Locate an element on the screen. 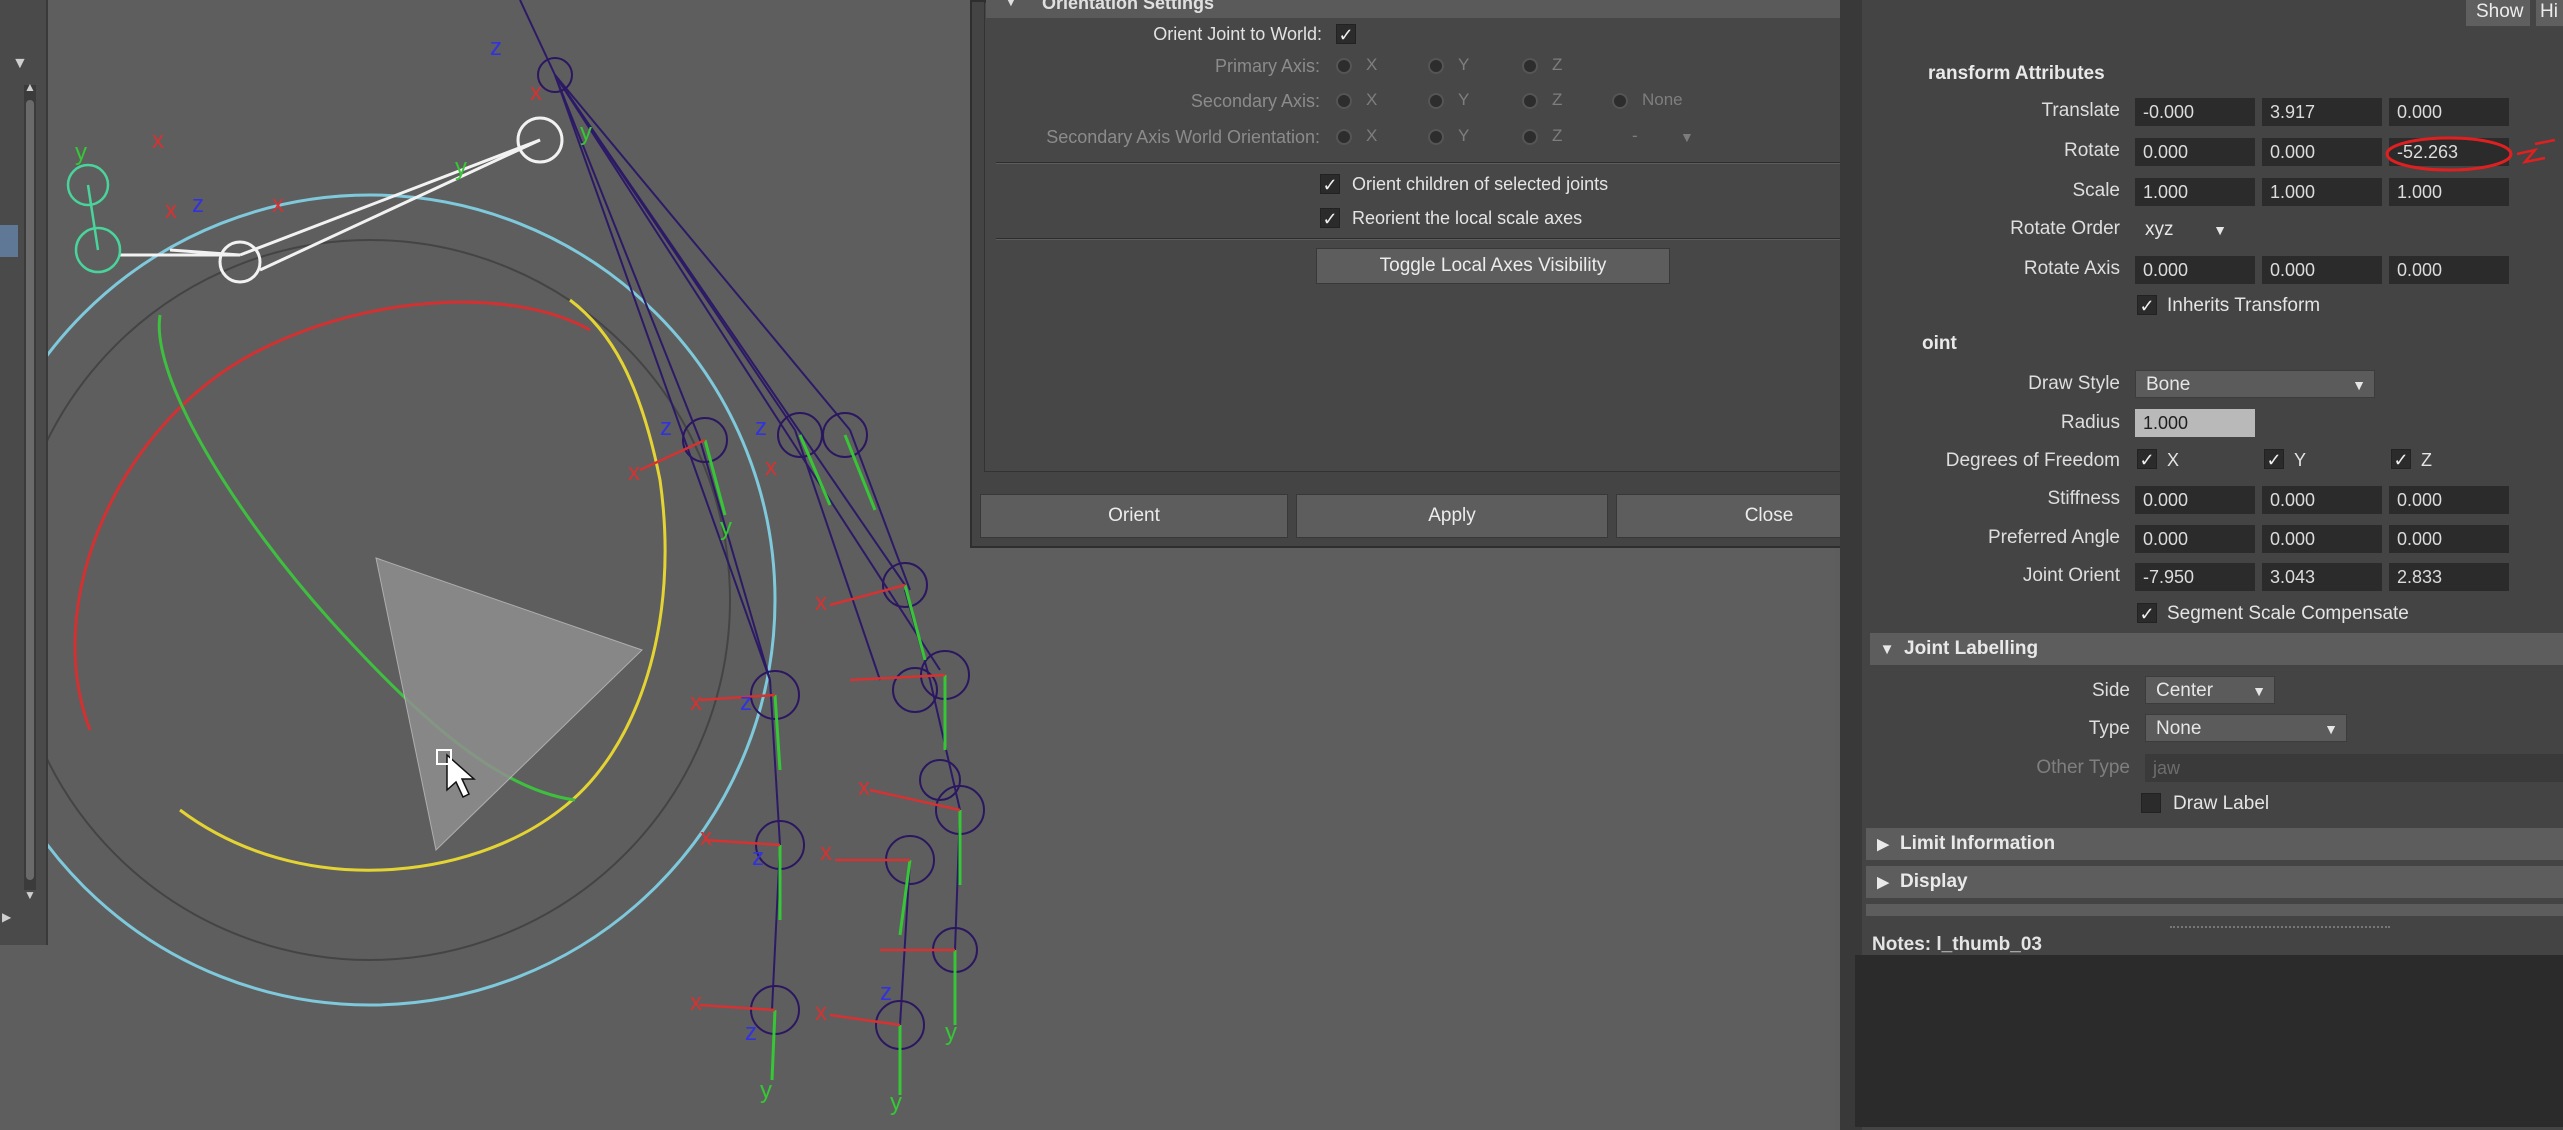 This screenshot has width=2563, height=1130. dof-x-checkbox: ✓ is located at coordinates (2147, 459).